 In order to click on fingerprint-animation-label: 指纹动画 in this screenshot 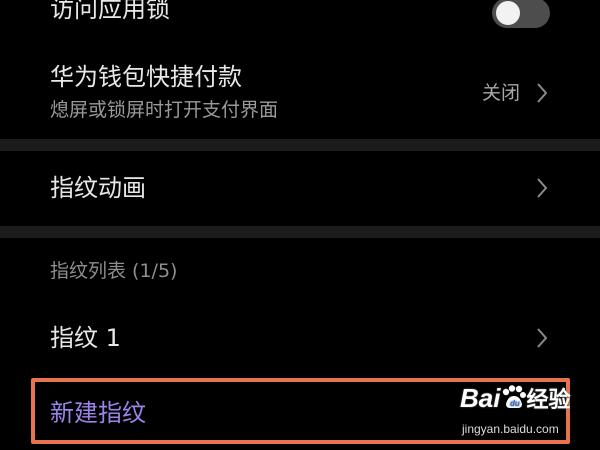, I will do `click(98, 188)`.